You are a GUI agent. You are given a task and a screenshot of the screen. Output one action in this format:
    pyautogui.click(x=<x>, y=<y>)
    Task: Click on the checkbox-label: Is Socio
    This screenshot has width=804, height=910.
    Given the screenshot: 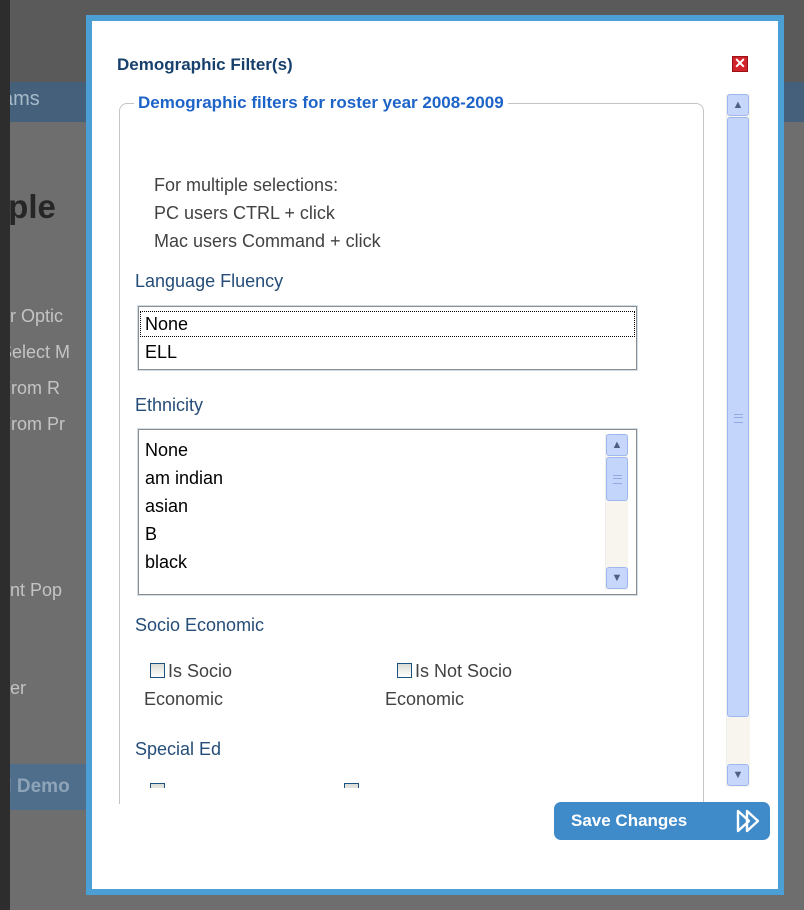 What is the action you would take?
    pyautogui.click(x=200, y=671)
    